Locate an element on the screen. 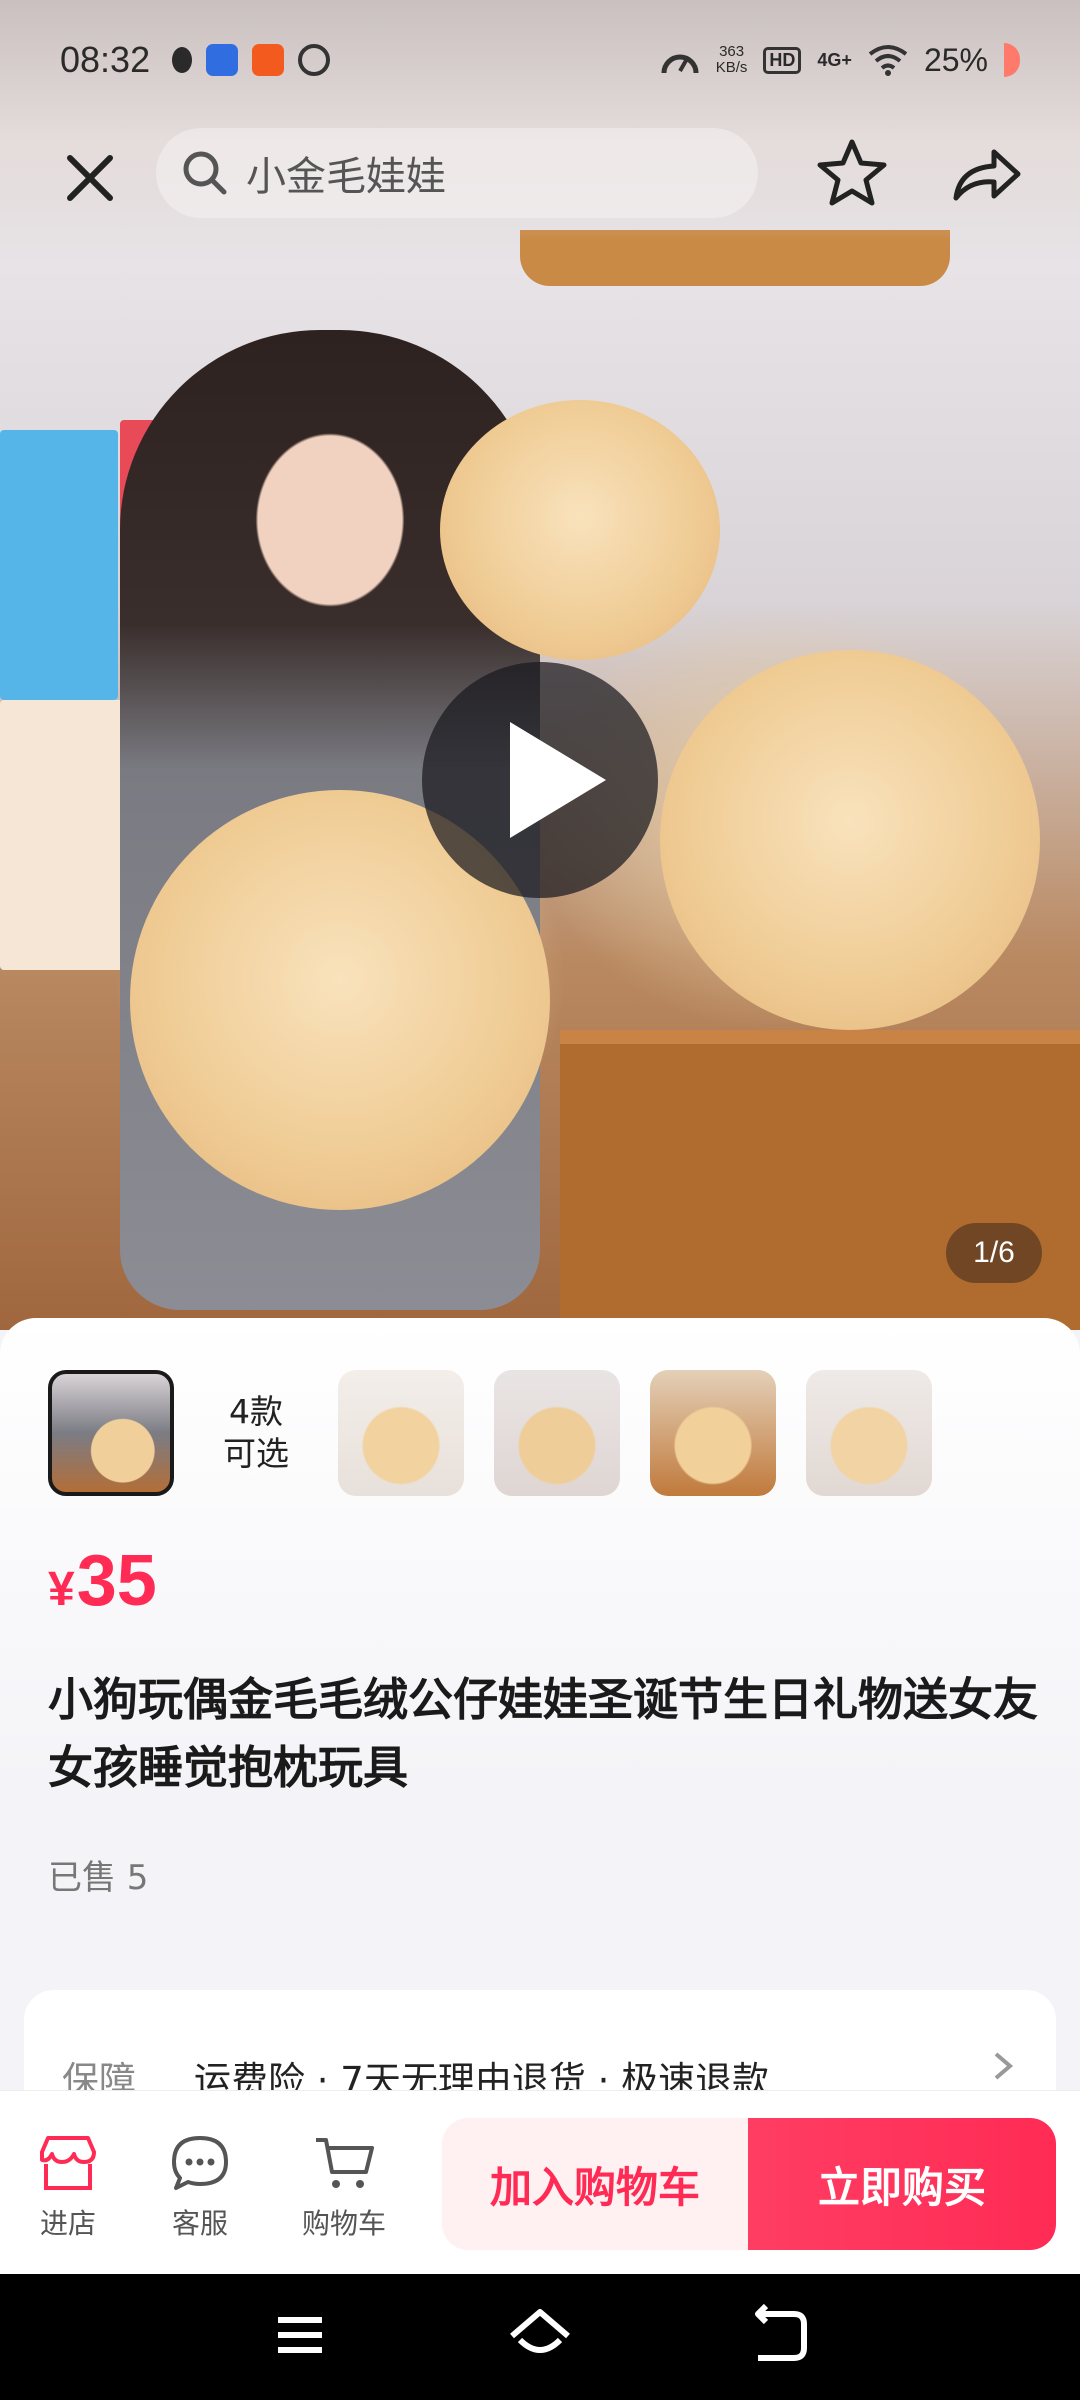 This screenshot has width=1080, height=2400. star-icon is located at coordinates (852, 172).